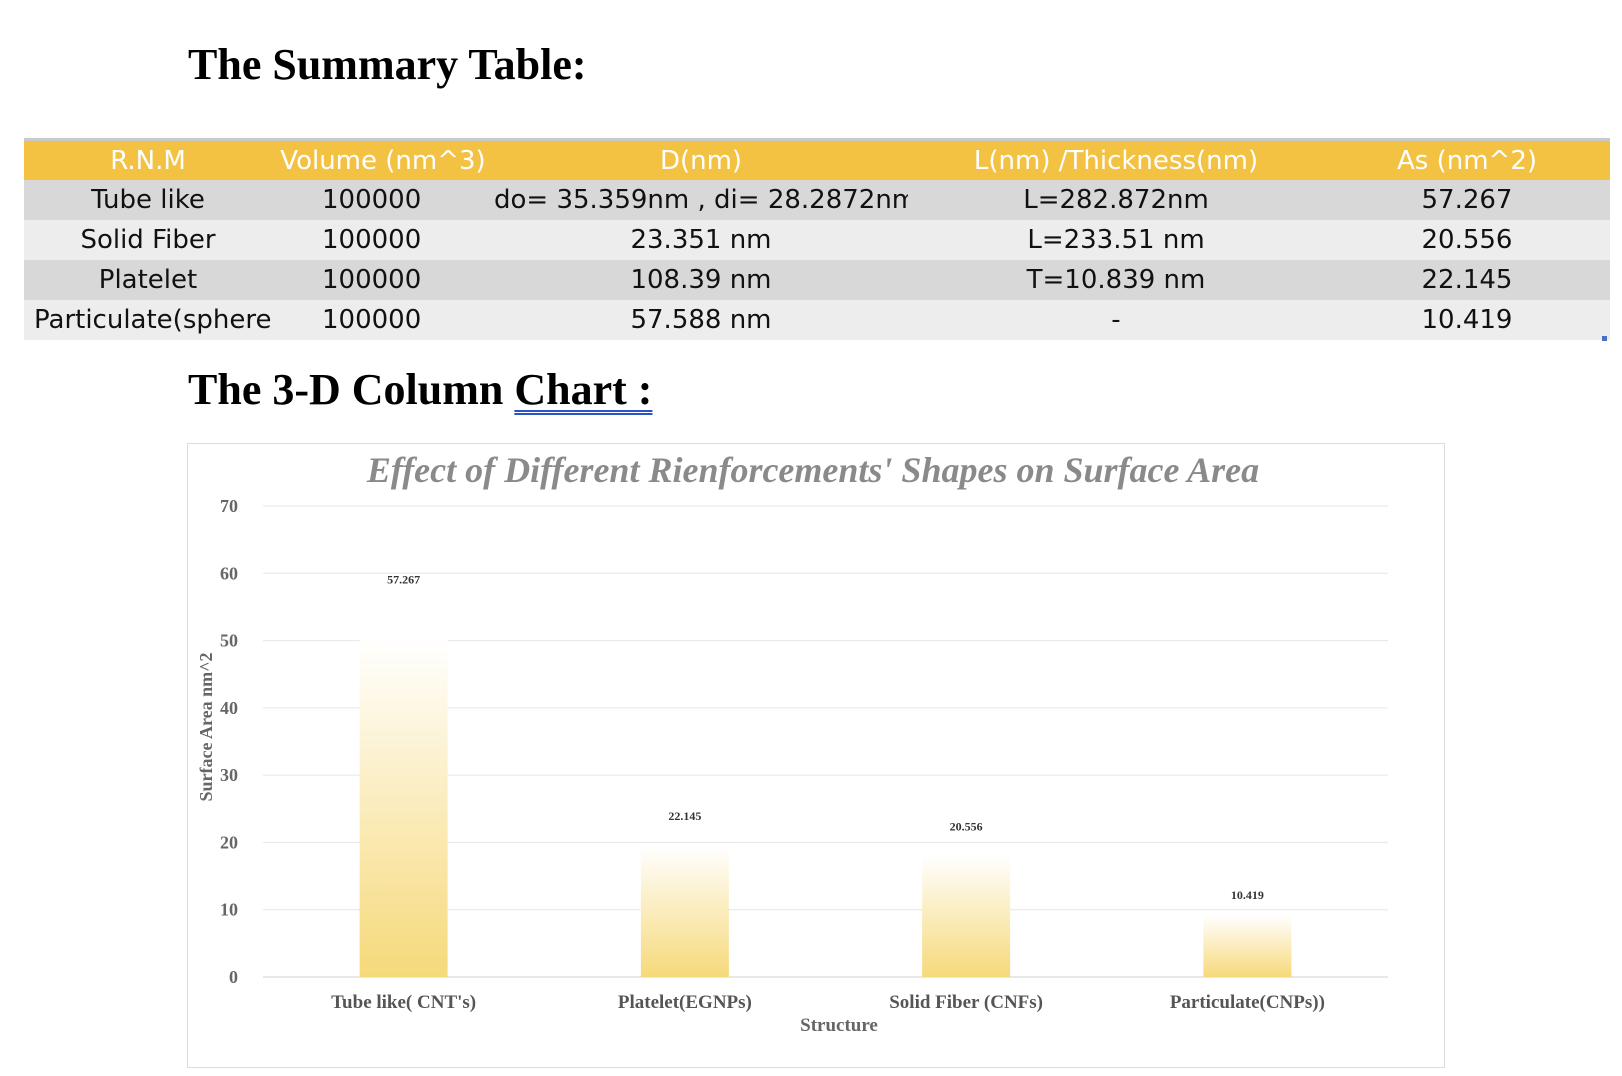 The width and height of the screenshot is (1622, 1076). Describe the element at coordinates (229, 842) in the screenshot. I see `y-tick-label: 20` at that location.